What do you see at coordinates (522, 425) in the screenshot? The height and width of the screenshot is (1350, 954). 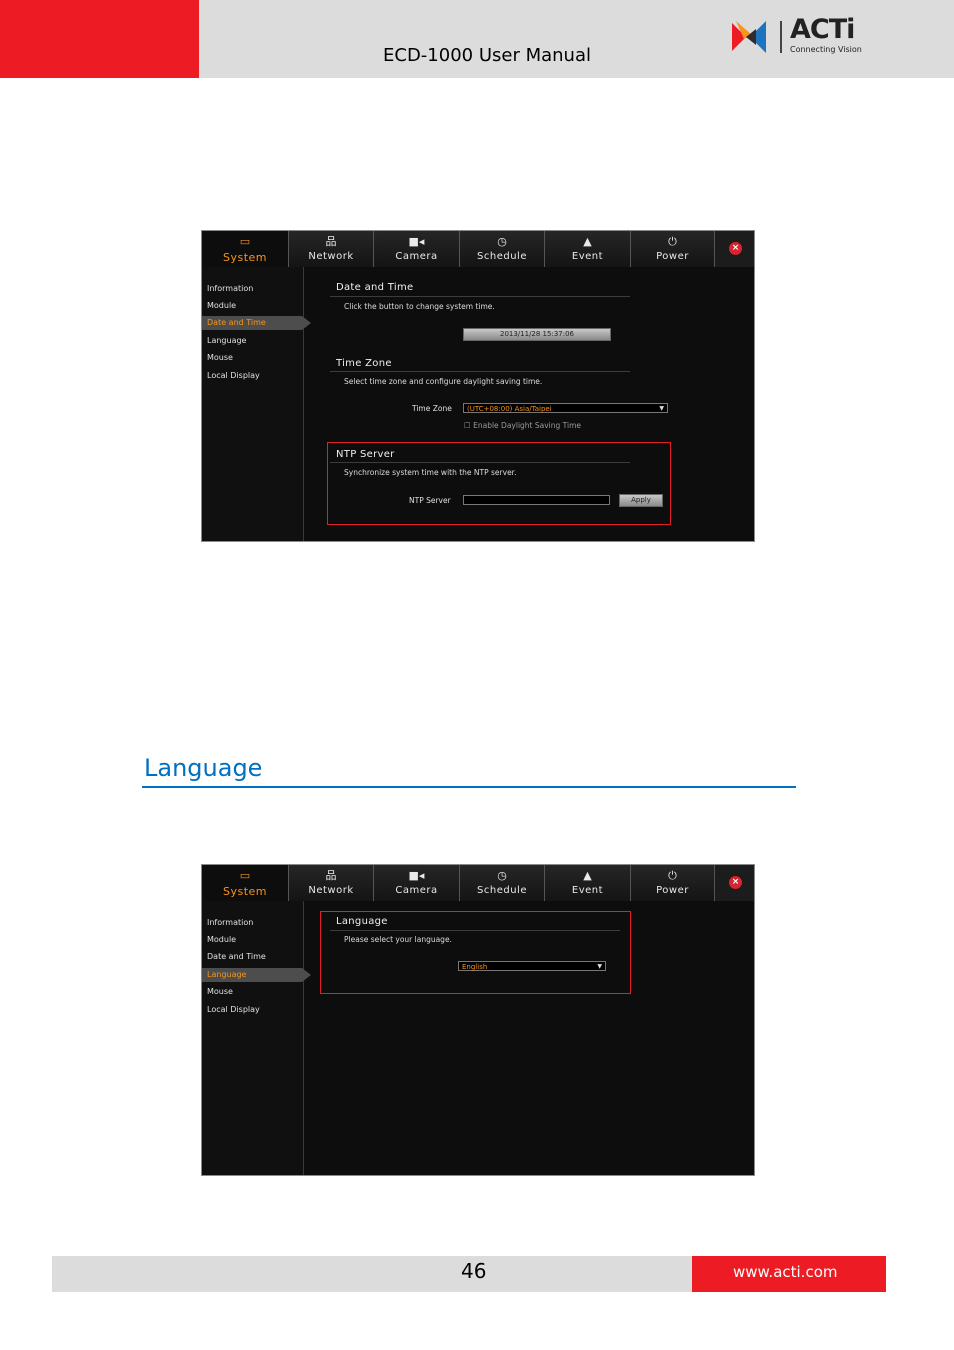 I see `dst-checkbox-row: ☐ Enable Daylight Saving Time` at bounding box center [522, 425].